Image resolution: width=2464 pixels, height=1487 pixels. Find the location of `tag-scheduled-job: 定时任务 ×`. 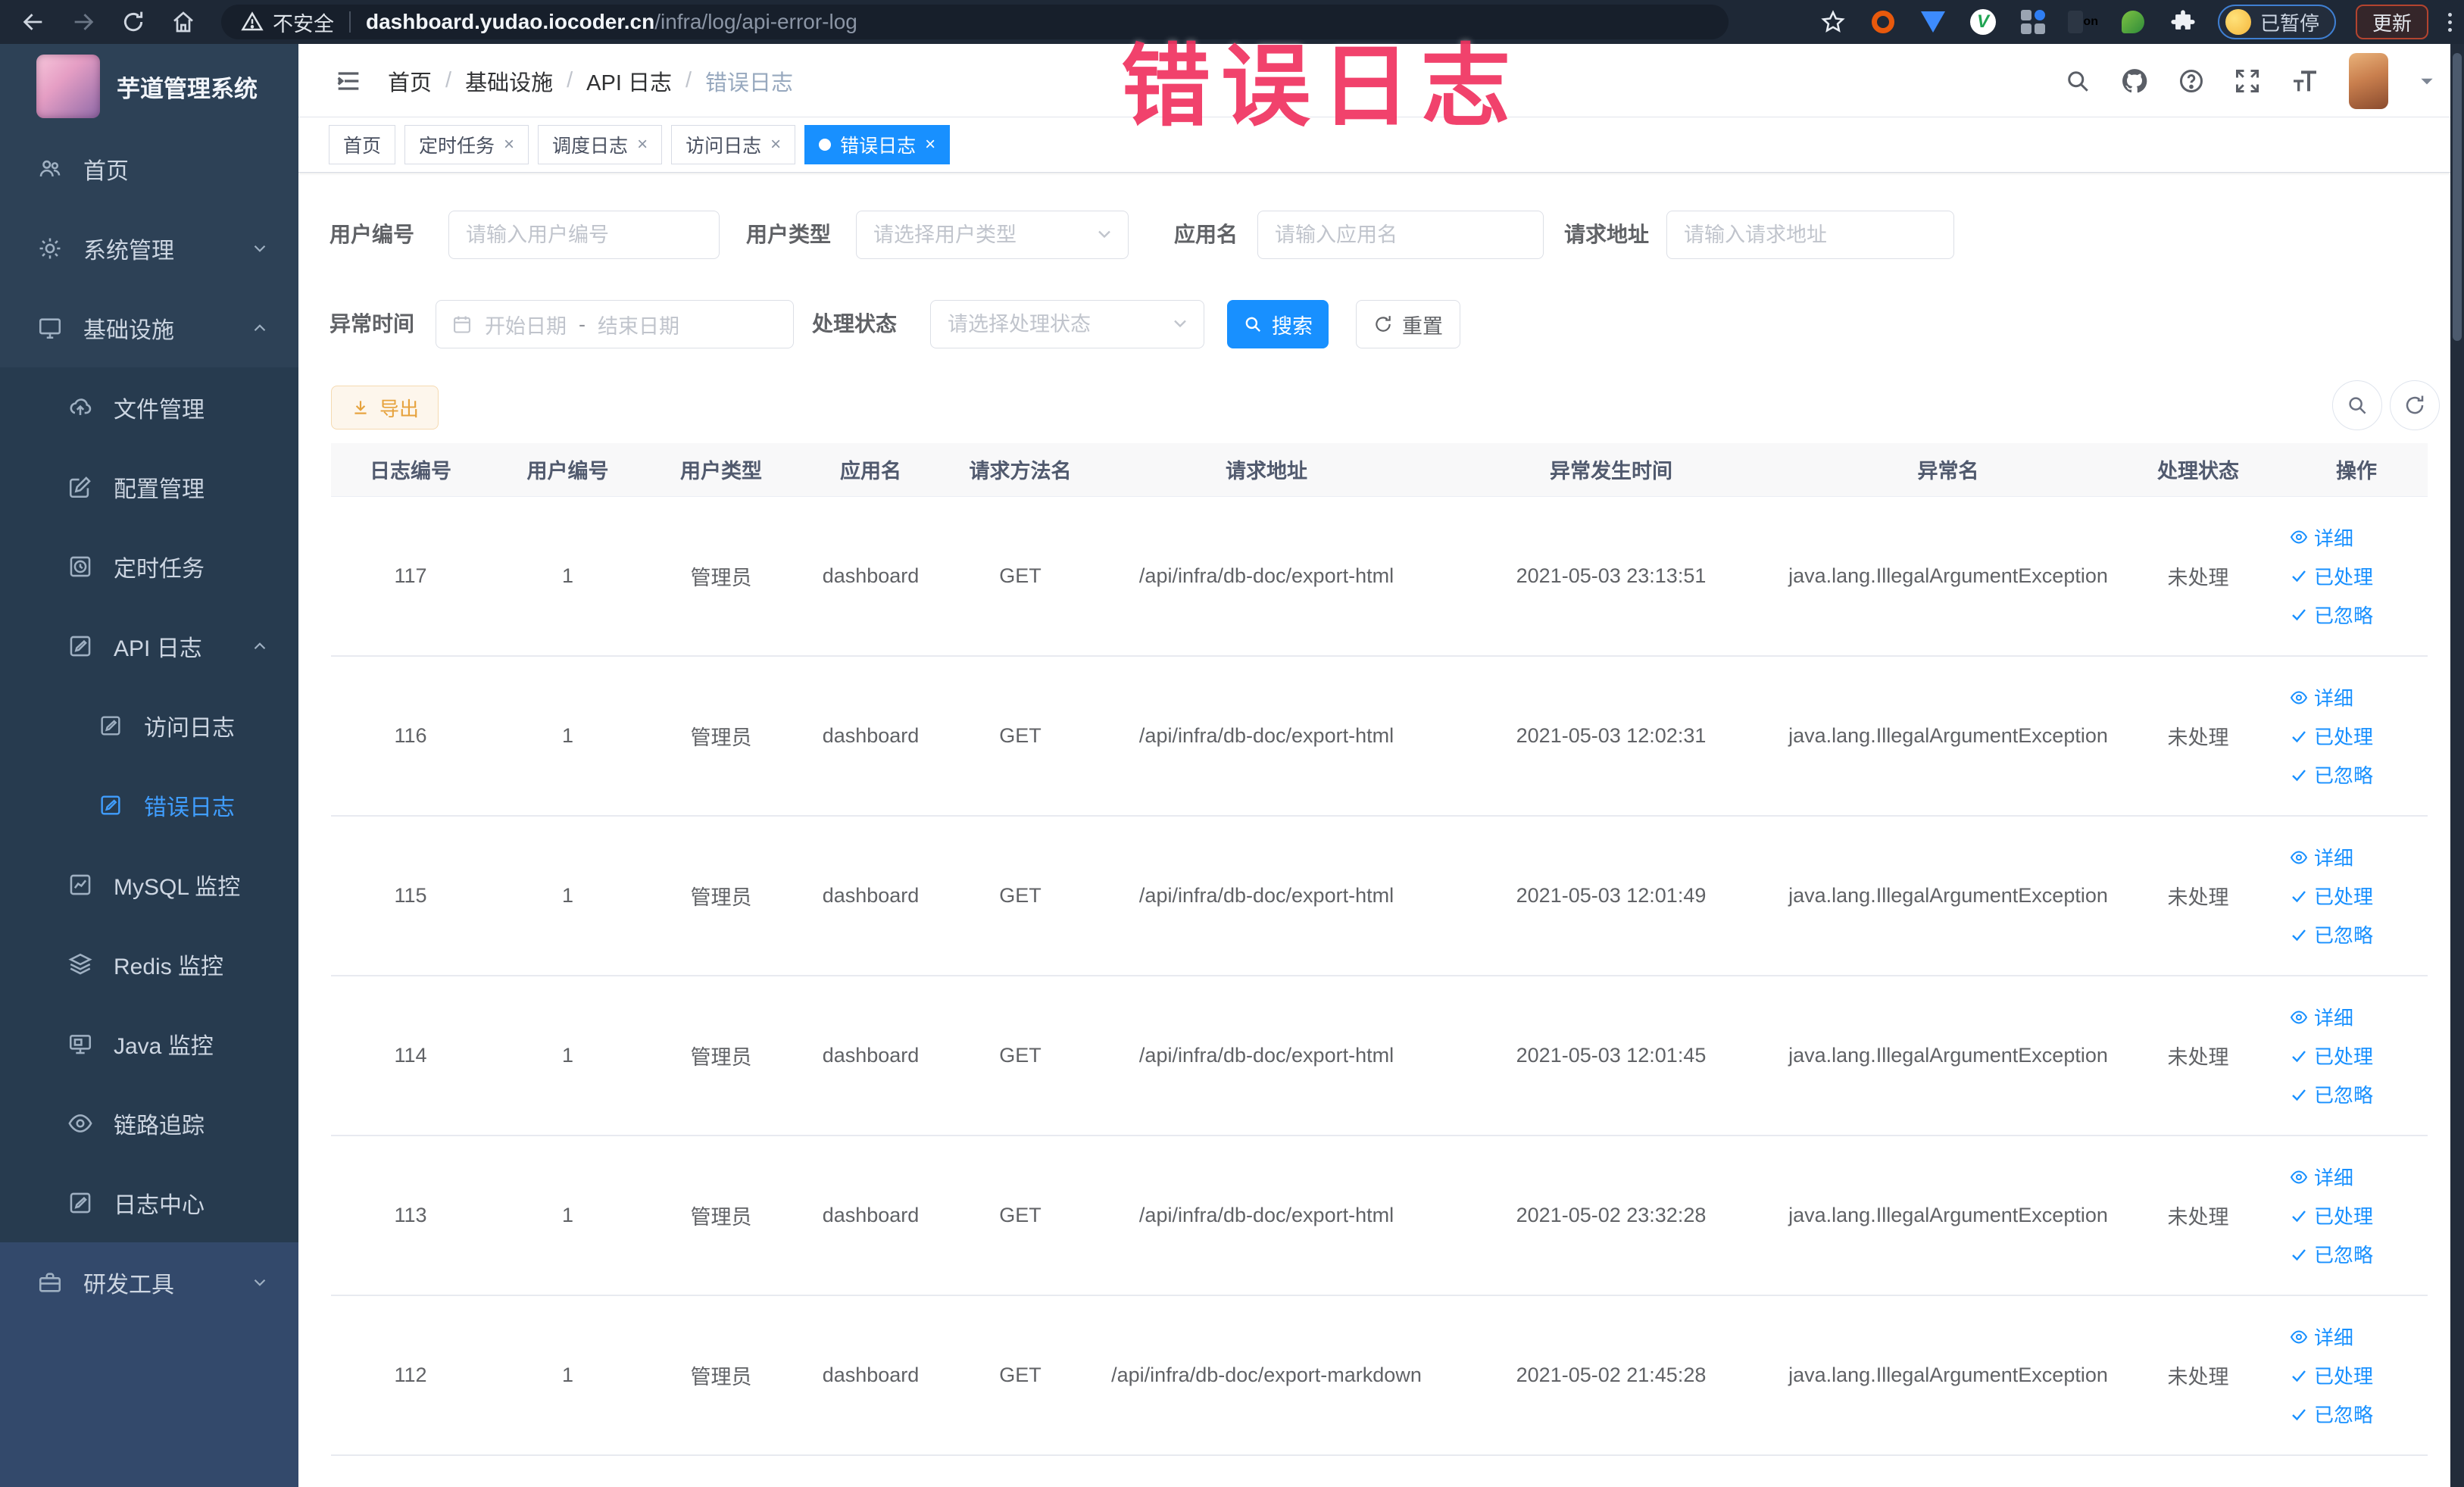

tag-scheduled-job: 定时任务 × is located at coordinates (466, 144).